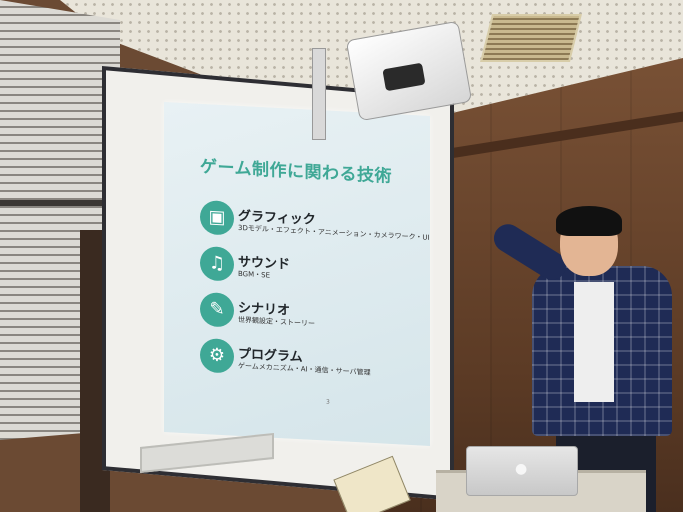  Describe the element at coordinates (254, 274) in the screenshot. I see `slide-item-sub: BGM・SE` at that location.